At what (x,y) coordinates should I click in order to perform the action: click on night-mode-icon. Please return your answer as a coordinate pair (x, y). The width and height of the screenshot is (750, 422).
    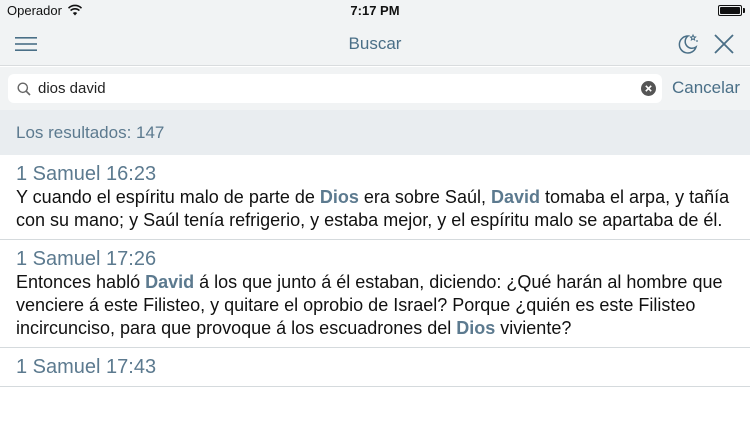
    Looking at the image, I should click on (688, 44).